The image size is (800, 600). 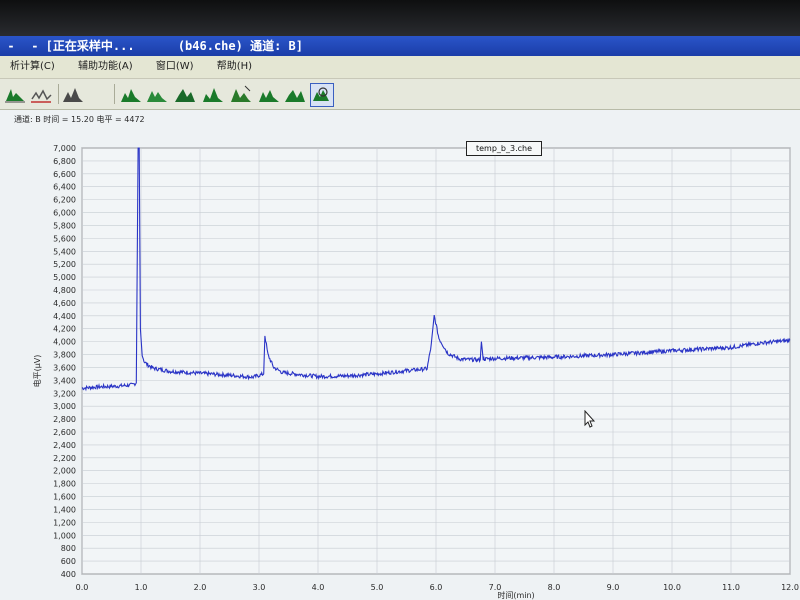 What do you see at coordinates (64, 342) in the screenshot?
I see `y-tick-label: 4,000` at bounding box center [64, 342].